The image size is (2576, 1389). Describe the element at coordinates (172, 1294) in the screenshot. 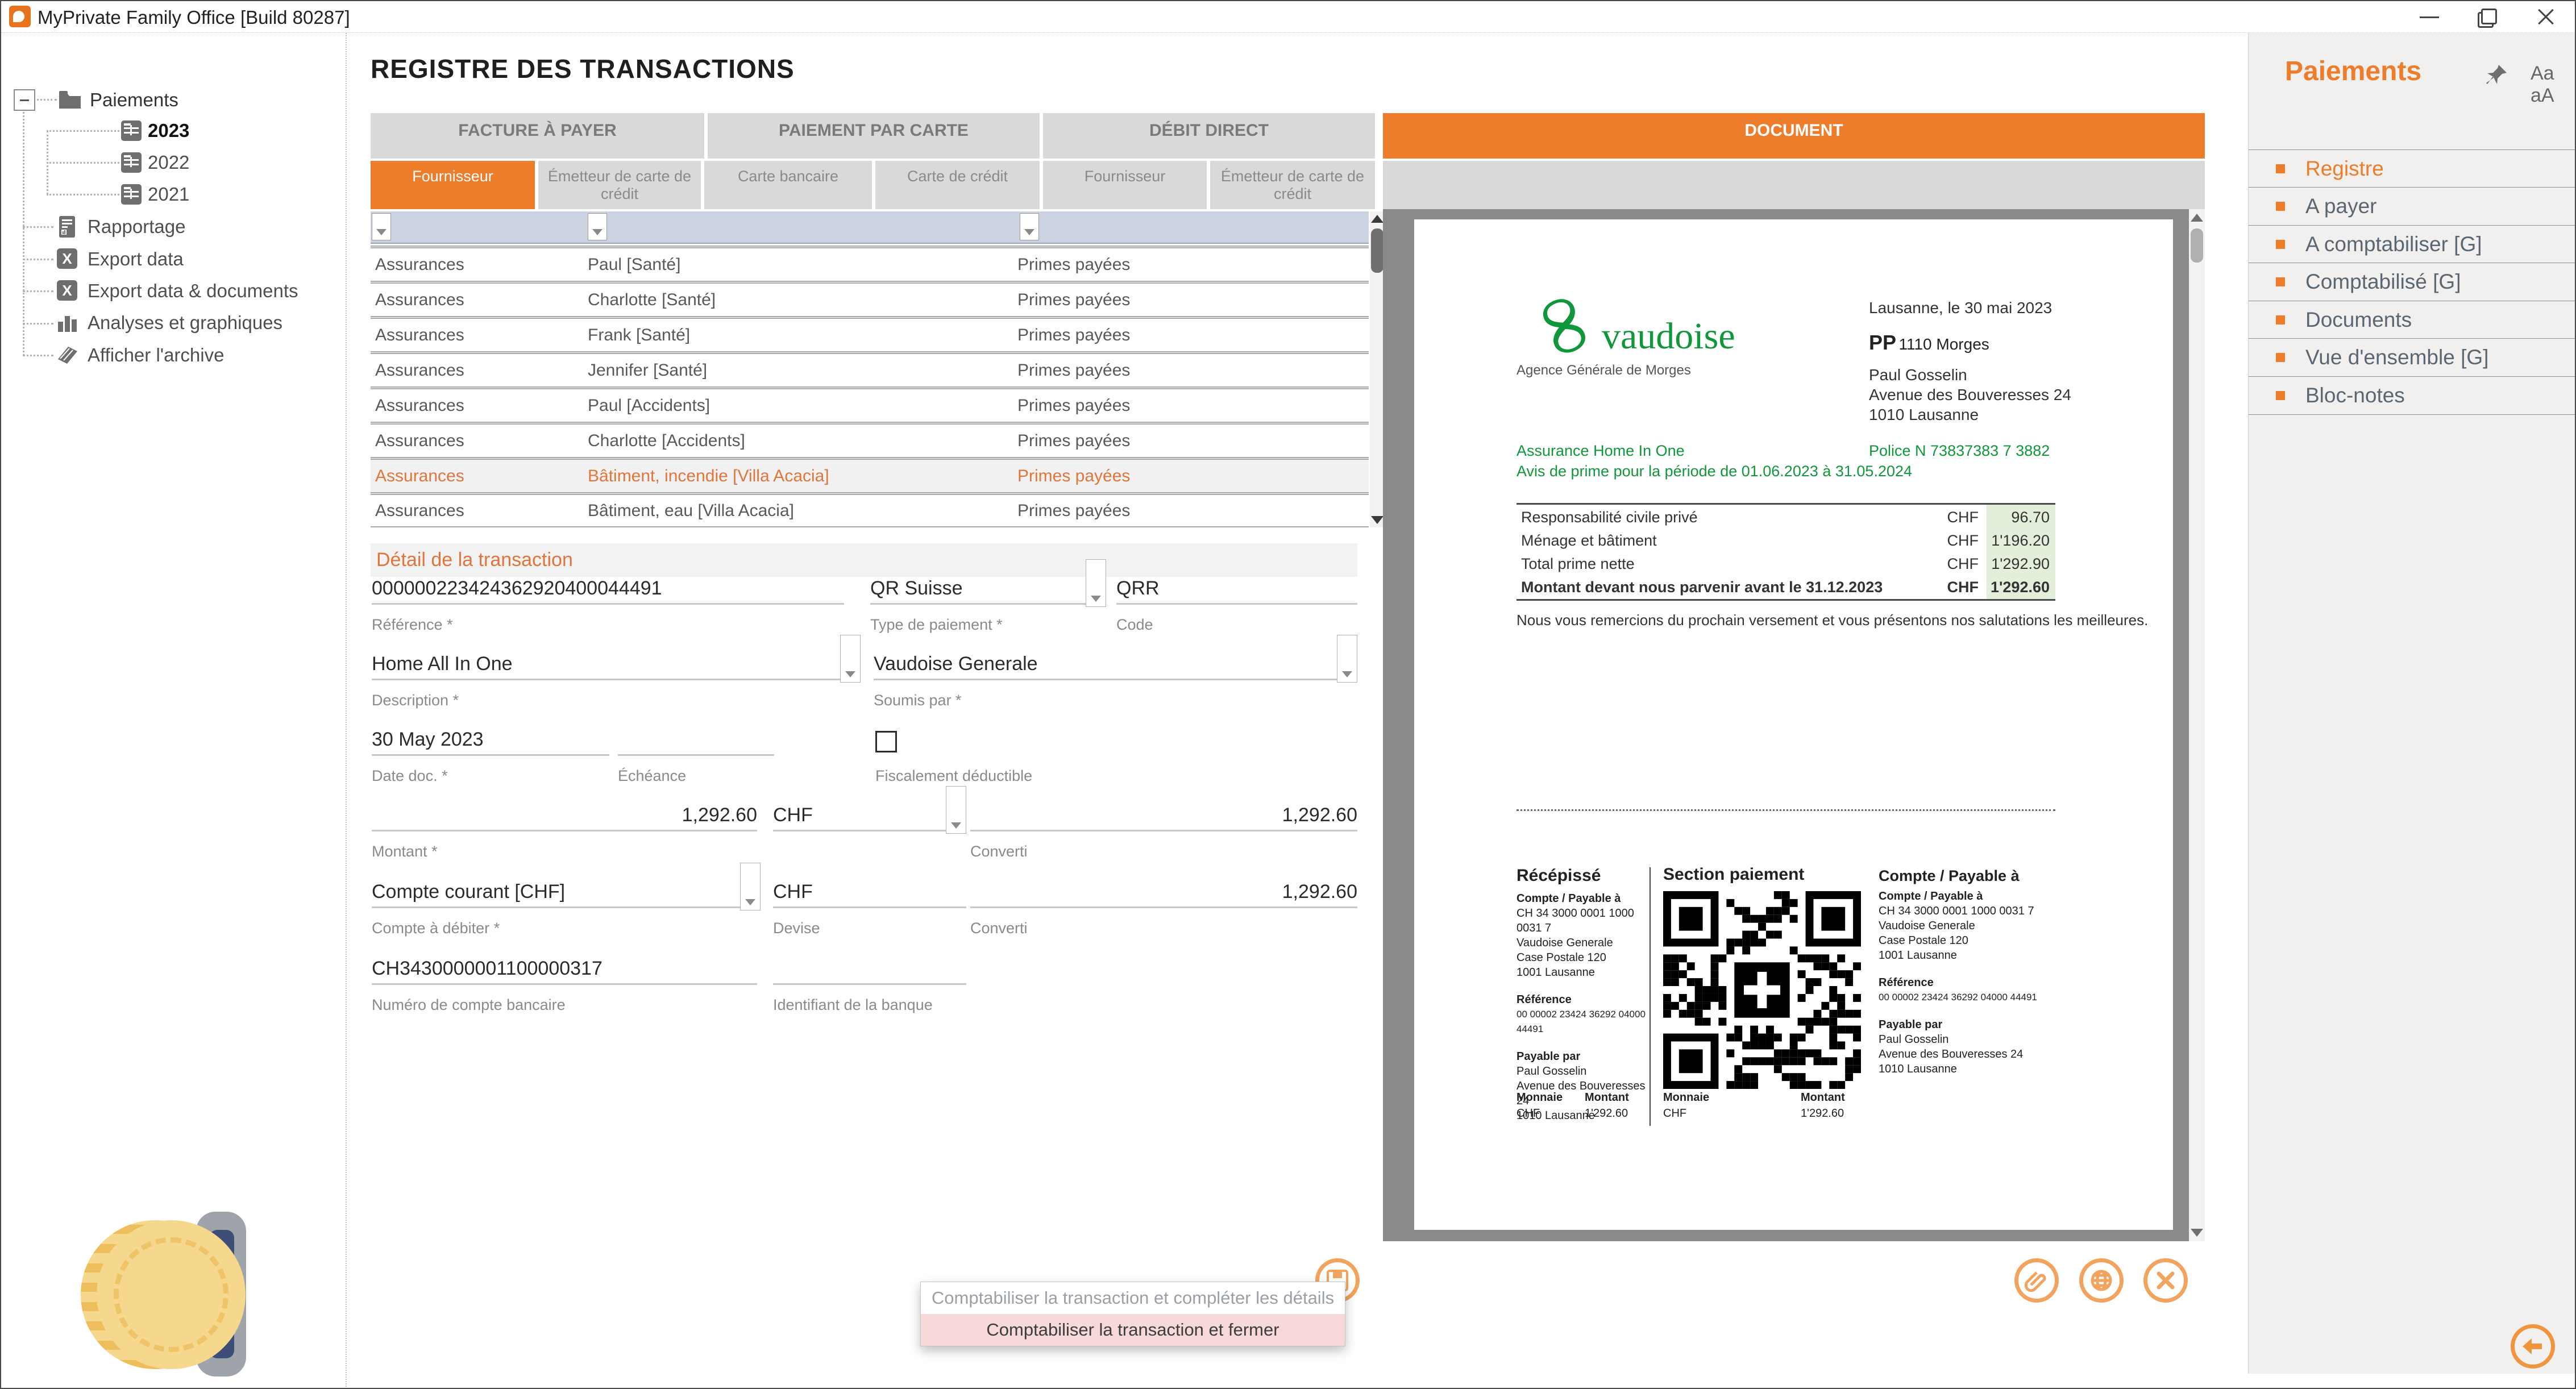

I see `coin-illustration` at that location.